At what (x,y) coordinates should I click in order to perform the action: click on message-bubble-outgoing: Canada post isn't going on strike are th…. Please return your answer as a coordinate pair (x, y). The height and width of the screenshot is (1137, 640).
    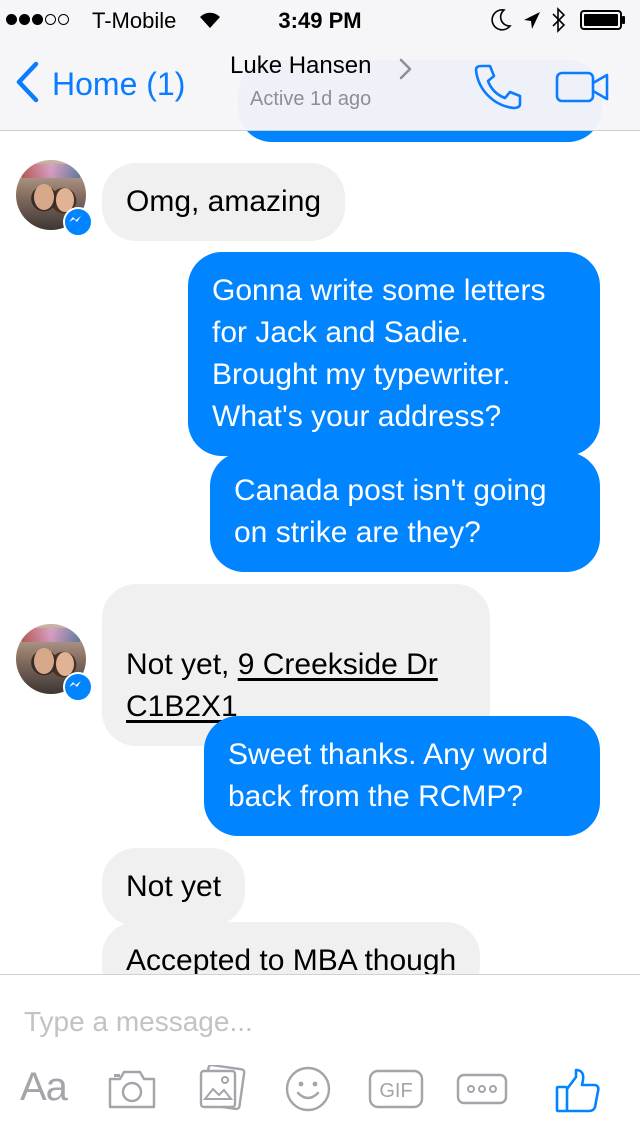
    Looking at the image, I should click on (405, 512).